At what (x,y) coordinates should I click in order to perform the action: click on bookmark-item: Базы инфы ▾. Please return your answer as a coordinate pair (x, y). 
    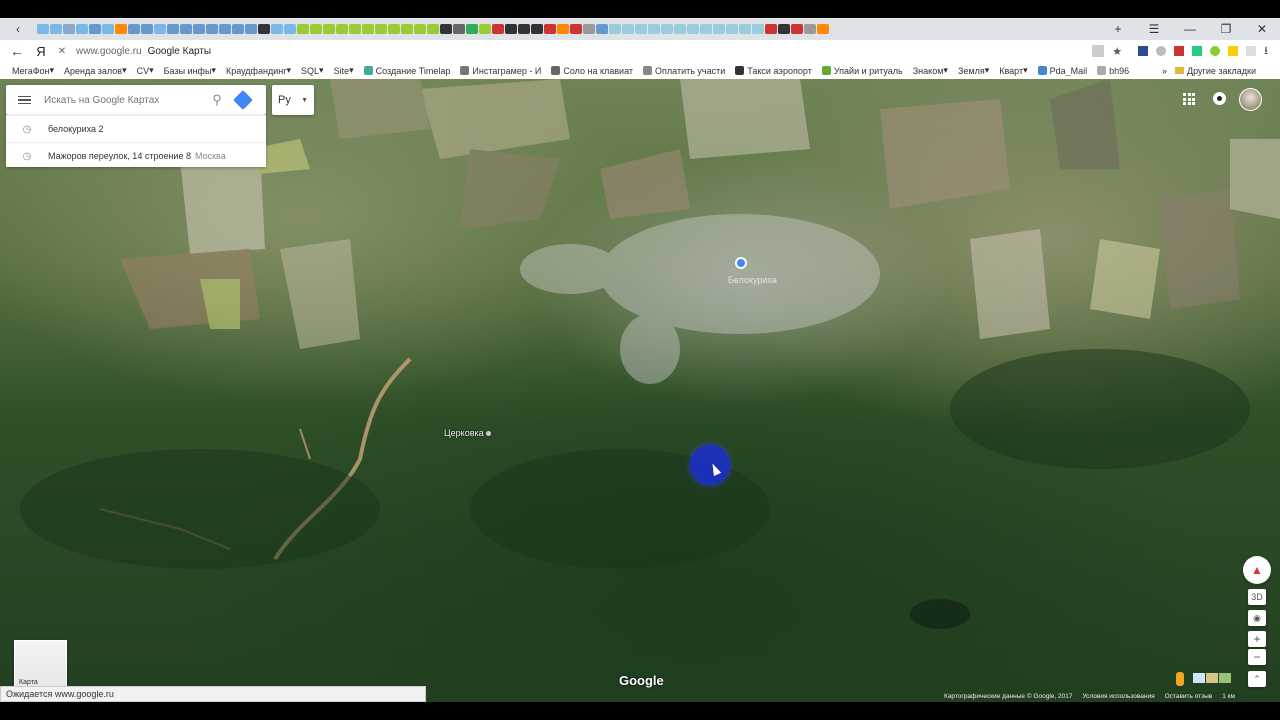
    Looking at the image, I should click on (190, 70).